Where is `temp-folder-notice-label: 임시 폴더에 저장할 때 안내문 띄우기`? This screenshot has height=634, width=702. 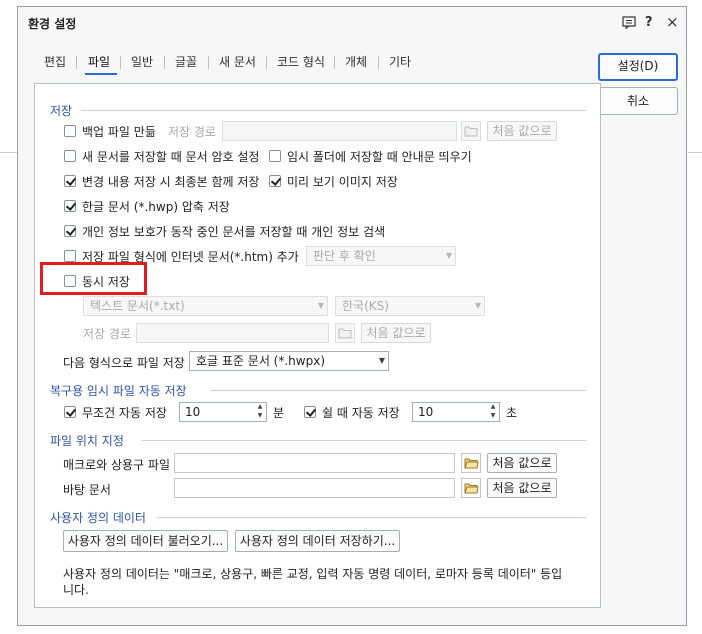 temp-folder-notice-label: 임시 폴더에 저장할 때 안내문 띄우기 is located at coordinates (379, 157).